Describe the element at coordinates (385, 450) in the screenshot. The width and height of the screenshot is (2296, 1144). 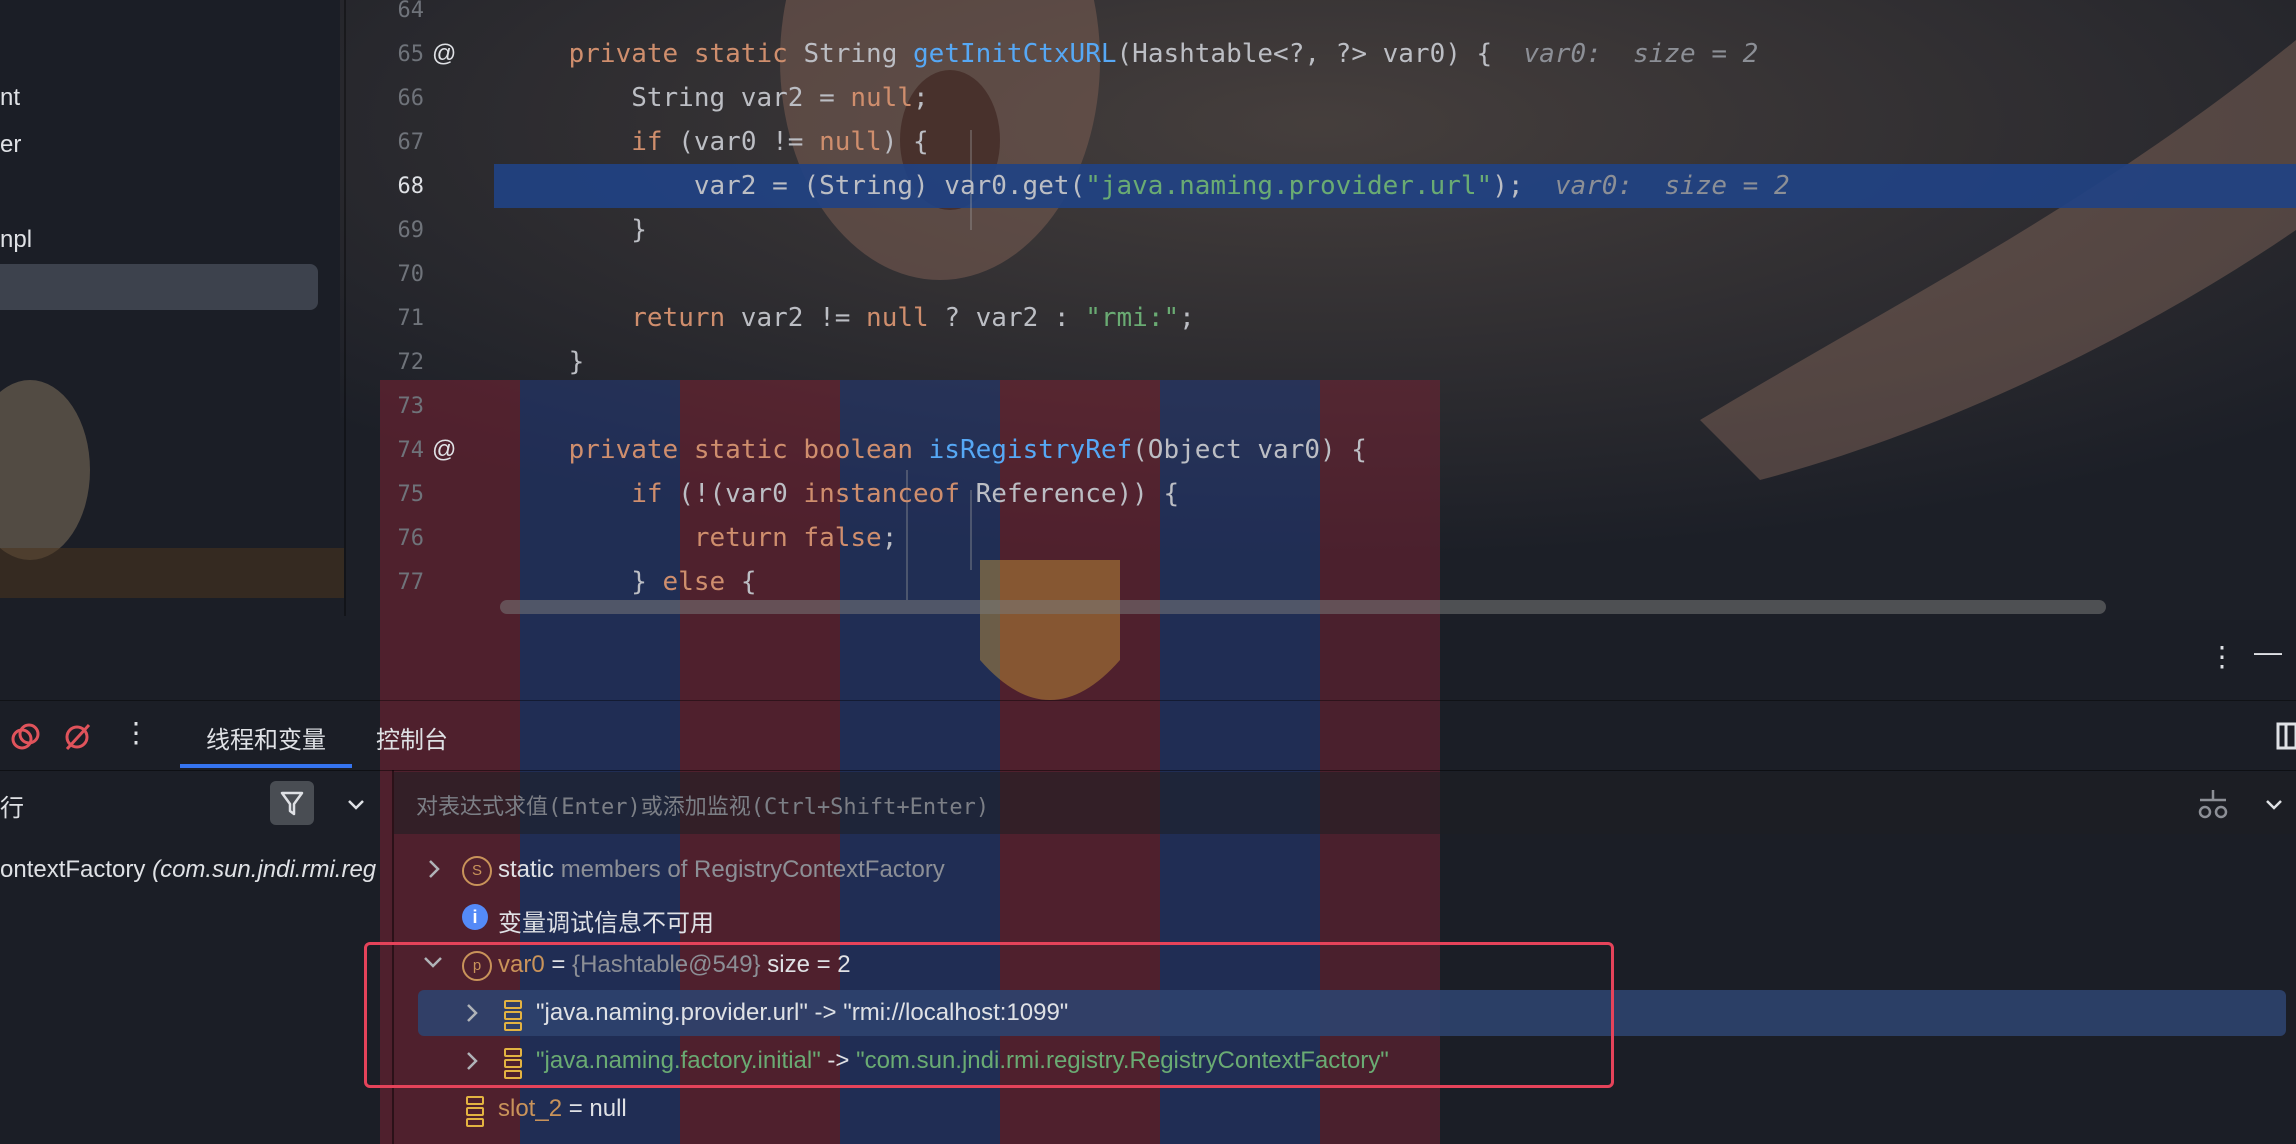
I see `line-number: 74` at that location.